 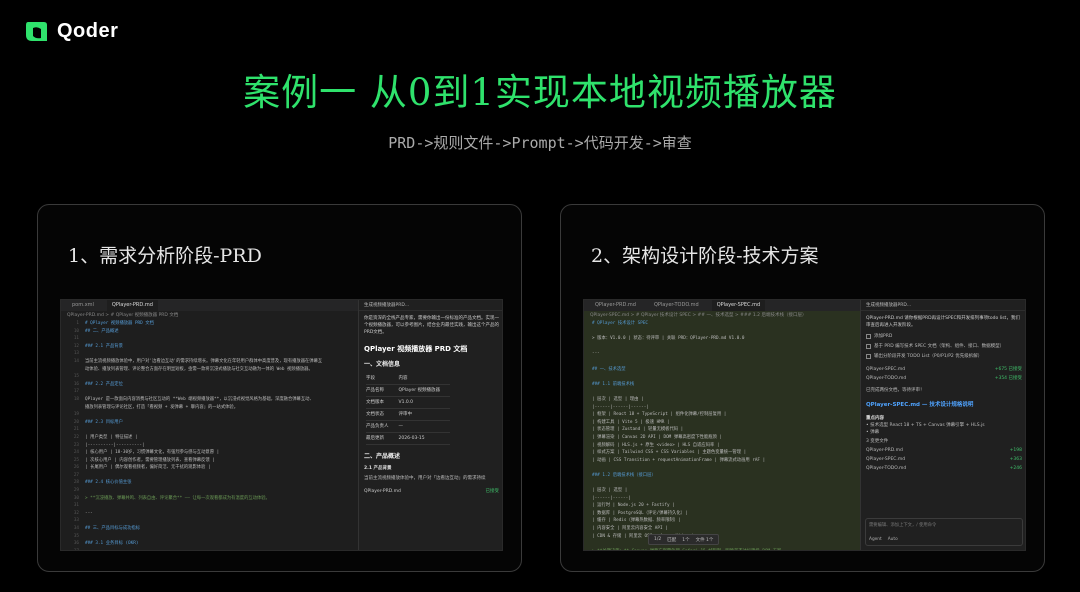 What do you see at coordinates (738, 305) in the screenshot?
I see `tab-spec: QPlayer-SPEC.md` at bounding box center [738, 305].